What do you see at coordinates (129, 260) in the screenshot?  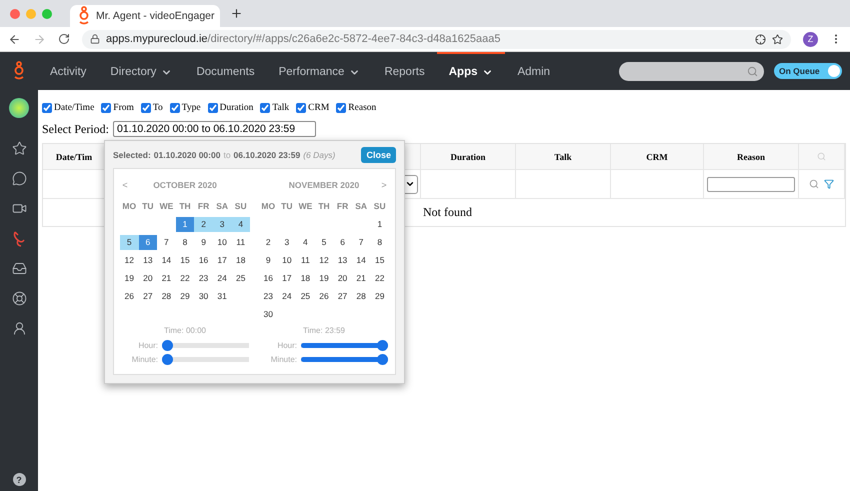 I see `calendar-day: 12` at bounding box center [129, 260].